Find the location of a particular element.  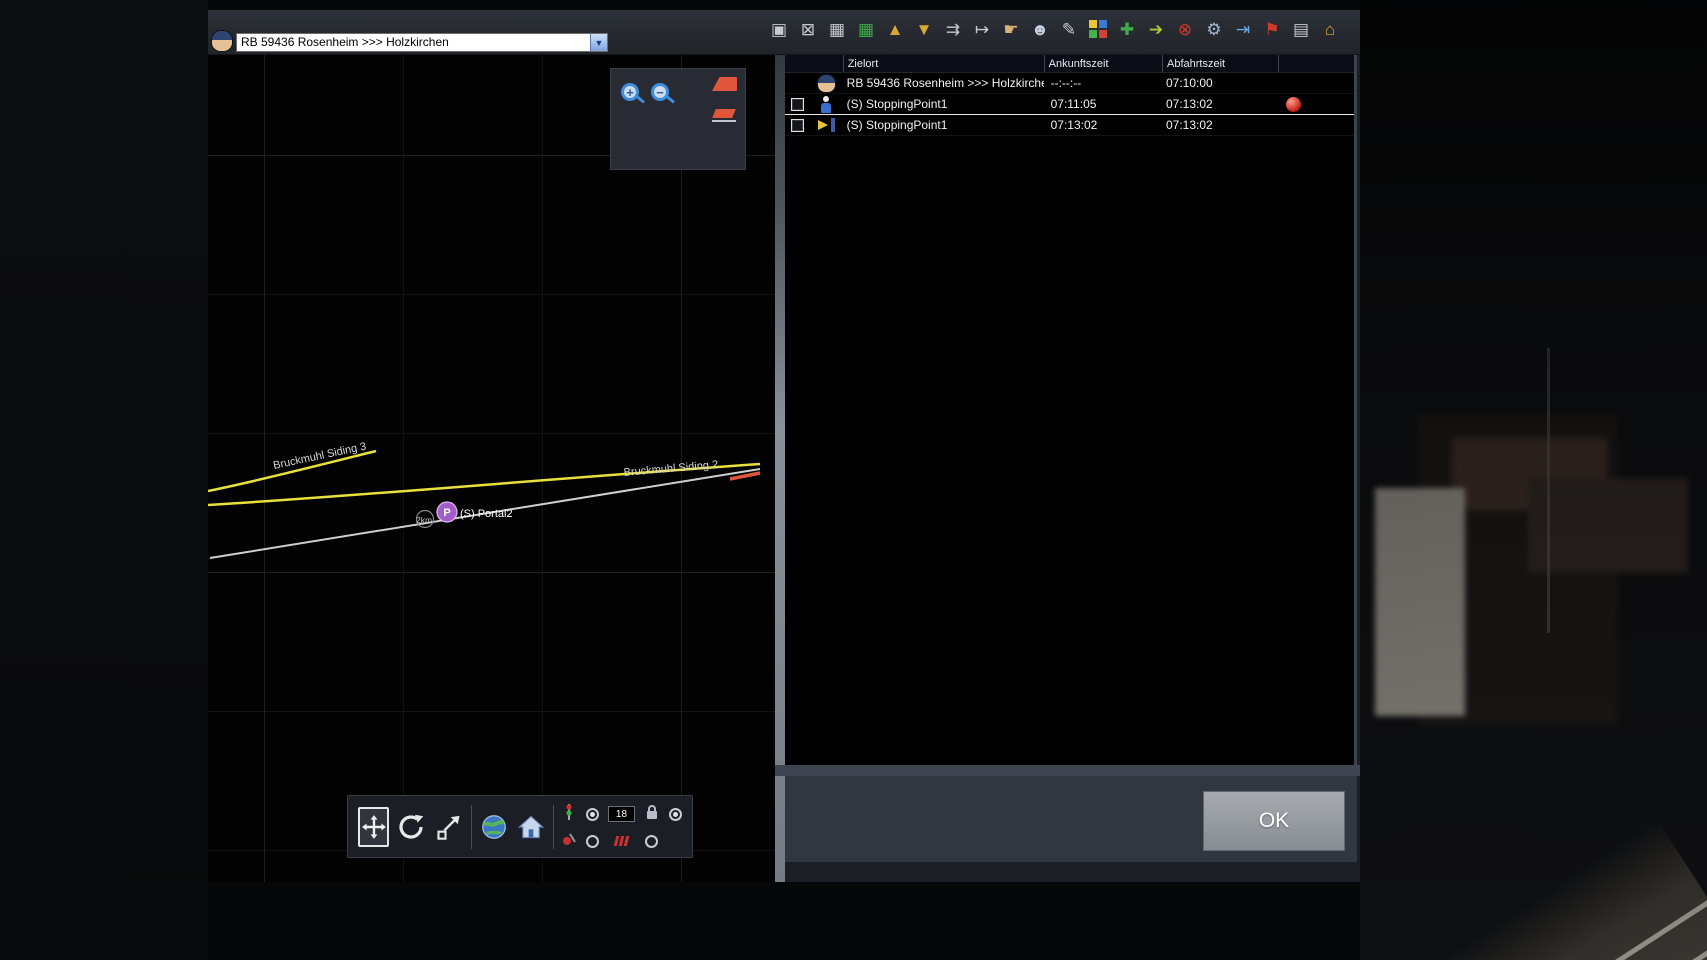

pan-tool-button is located at coordinates (374, 826).